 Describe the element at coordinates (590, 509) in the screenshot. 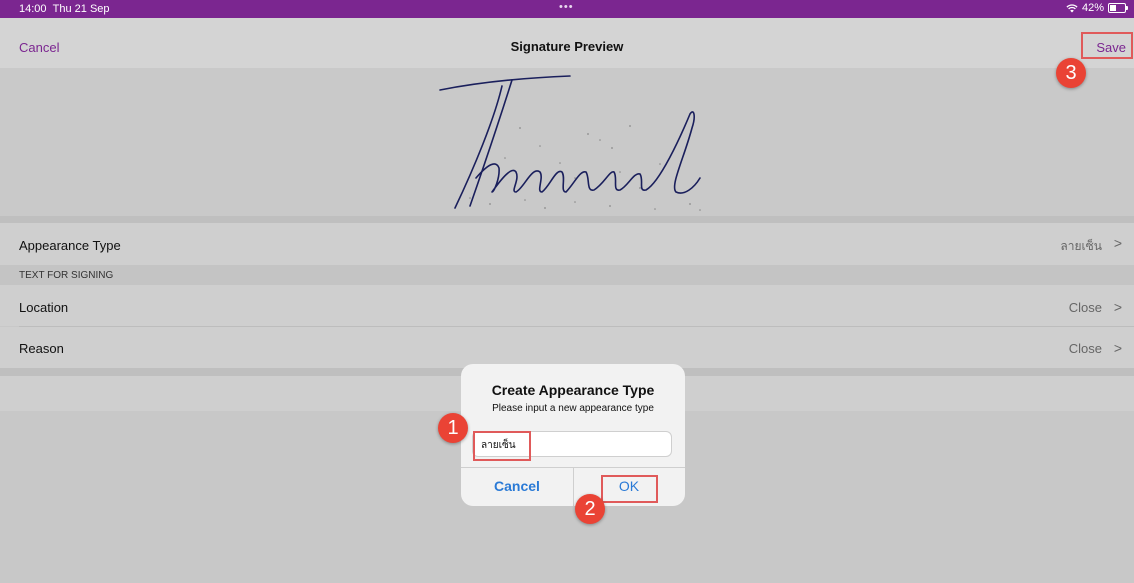

I see `step-badge-2: 2` at that location.